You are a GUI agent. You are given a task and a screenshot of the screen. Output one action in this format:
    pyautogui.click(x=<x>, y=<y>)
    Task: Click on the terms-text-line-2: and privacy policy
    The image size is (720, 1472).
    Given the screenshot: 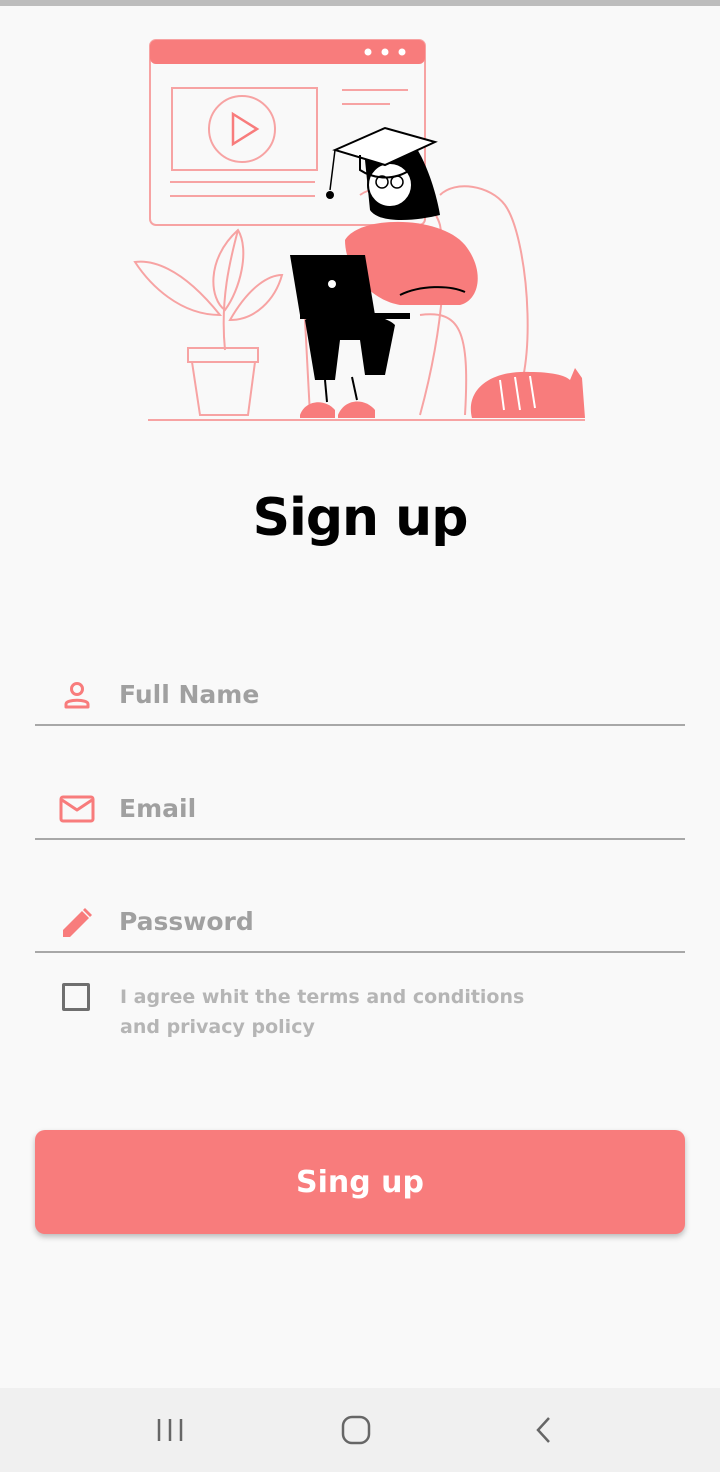 What is the action you would take?
    pyautogui.click(x=217, y=1027)
    